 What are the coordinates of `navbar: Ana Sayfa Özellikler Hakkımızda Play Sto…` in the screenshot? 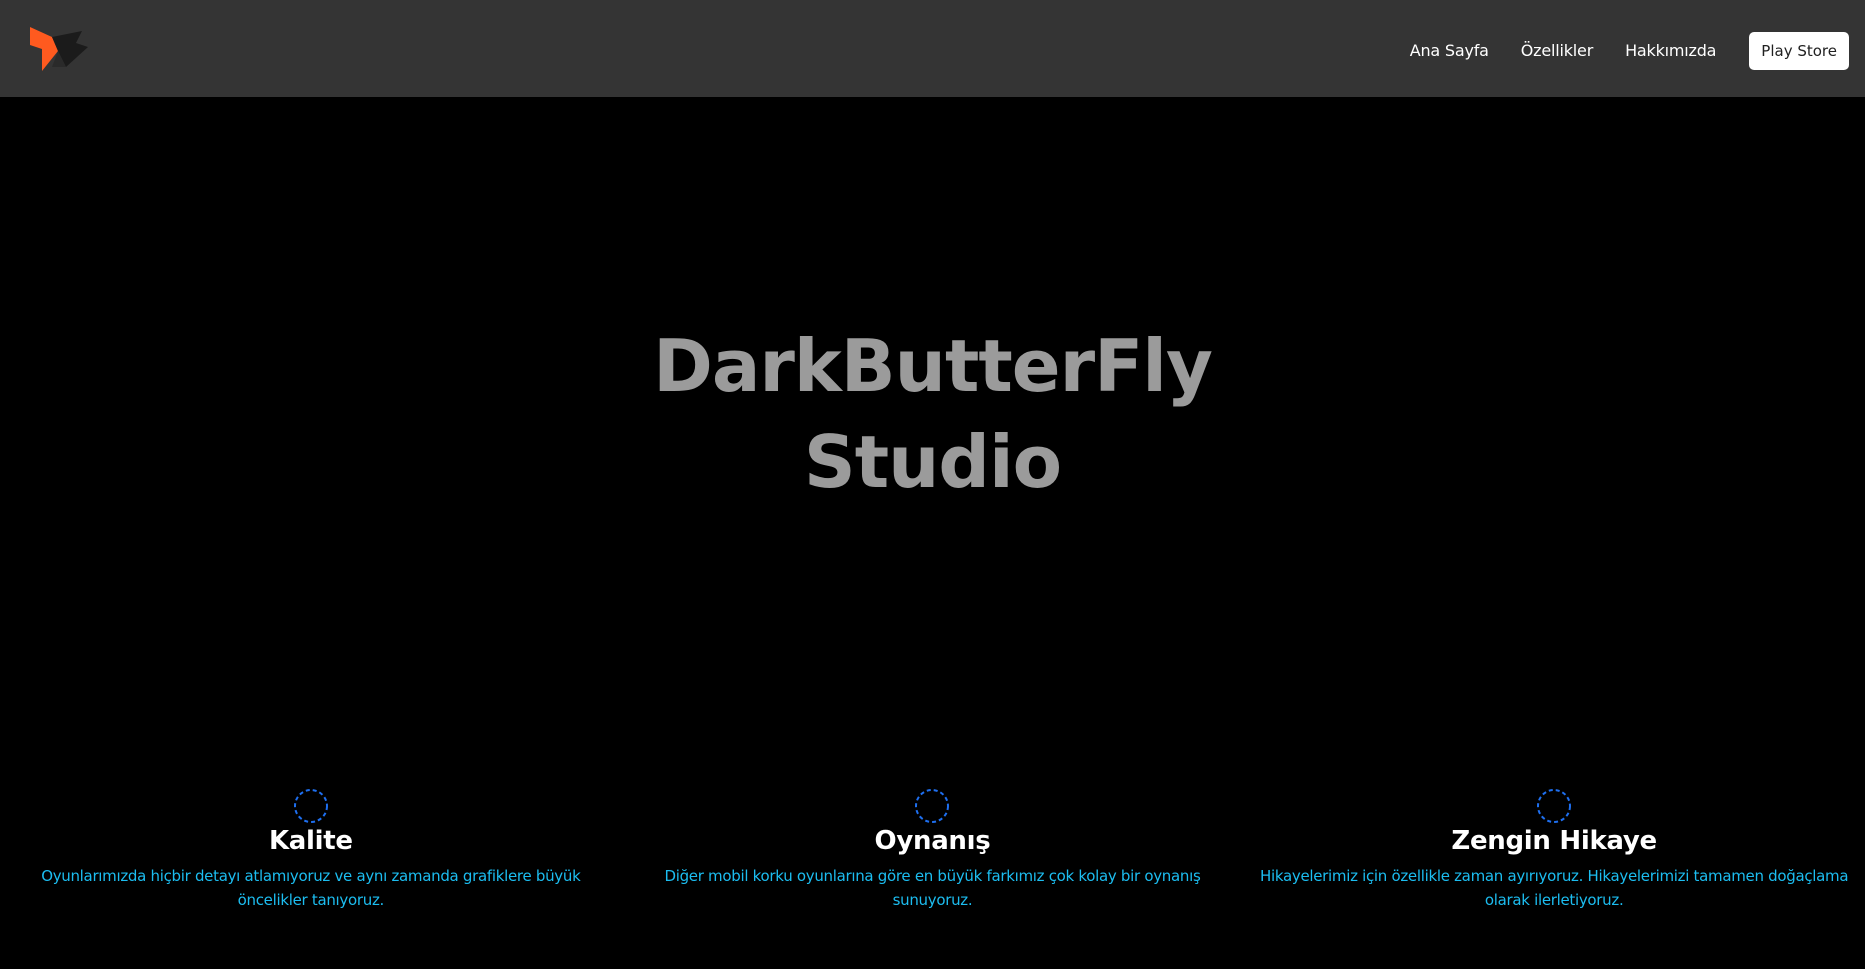 It's located at (932, 48).